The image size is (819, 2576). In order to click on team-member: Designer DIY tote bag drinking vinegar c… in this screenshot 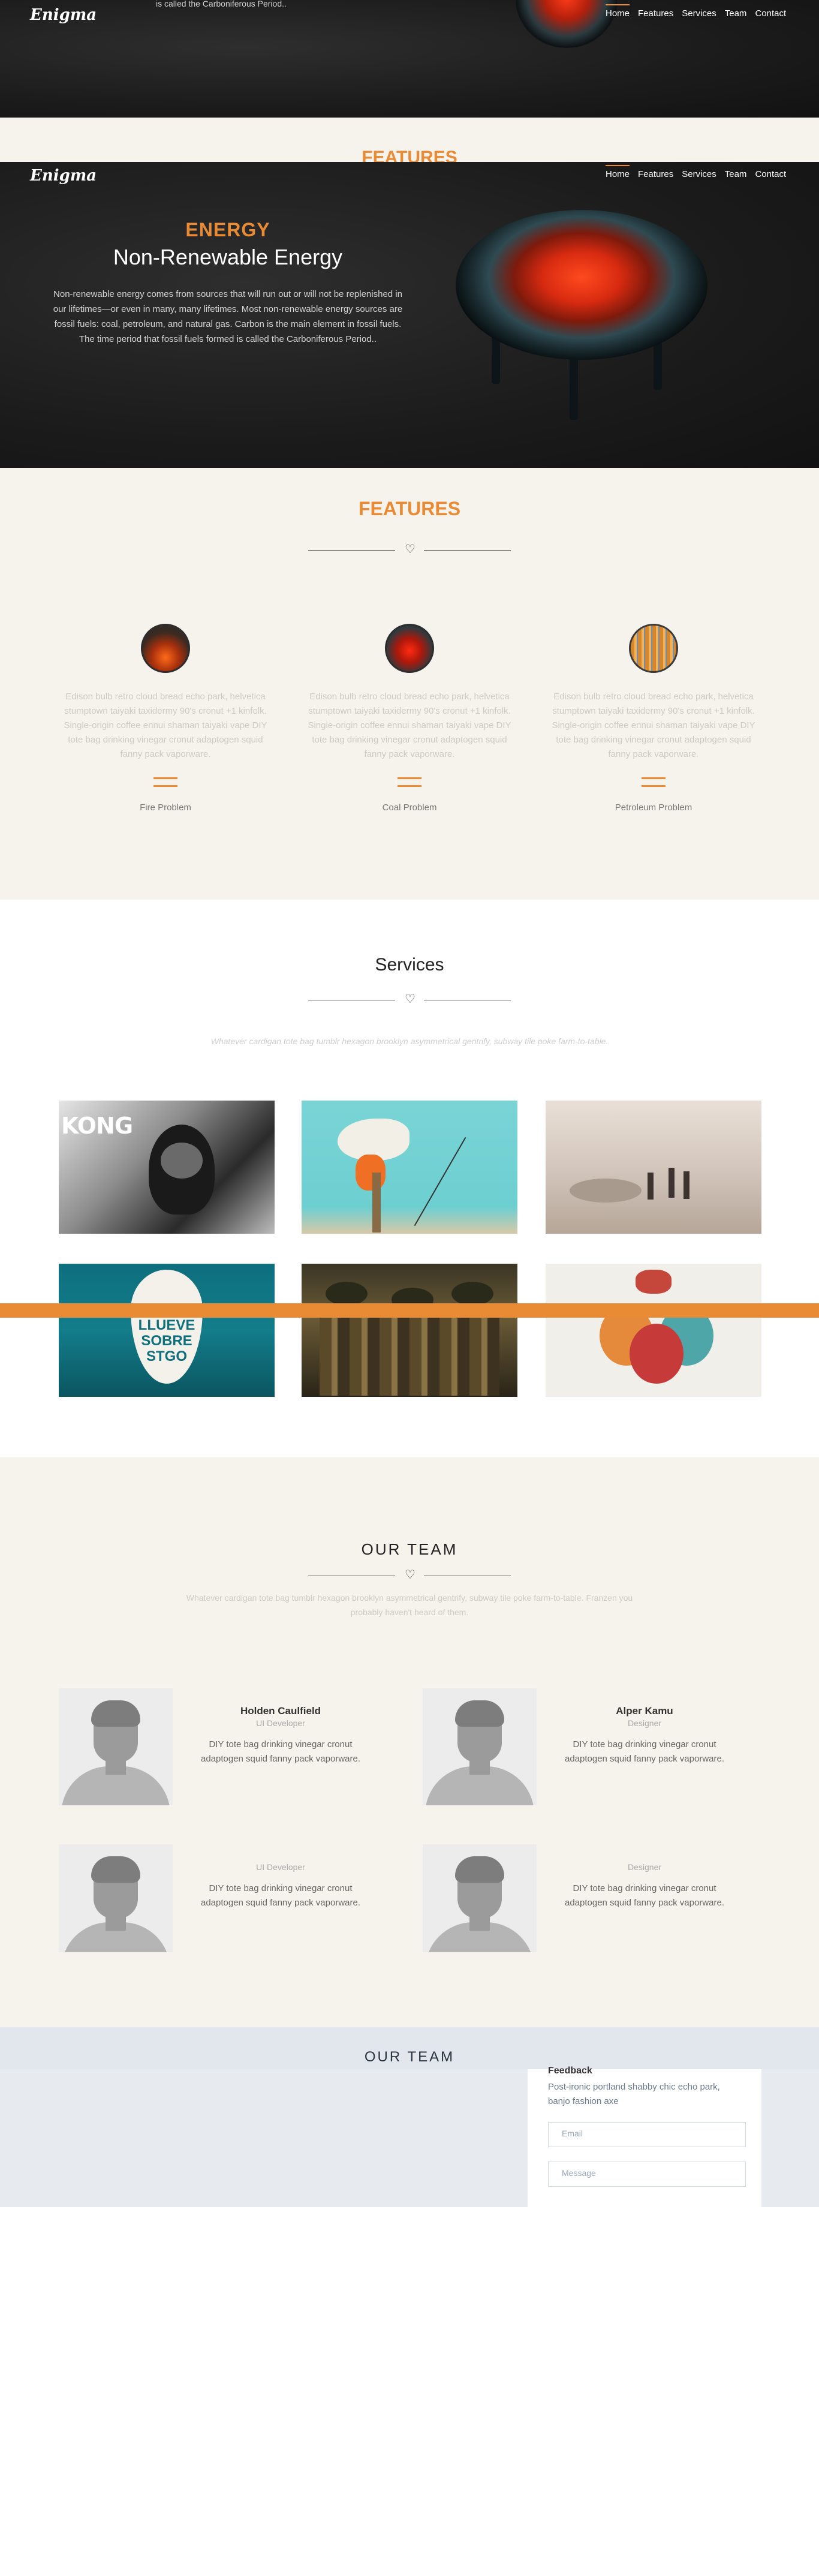, I will do `click(602, 1904)`.